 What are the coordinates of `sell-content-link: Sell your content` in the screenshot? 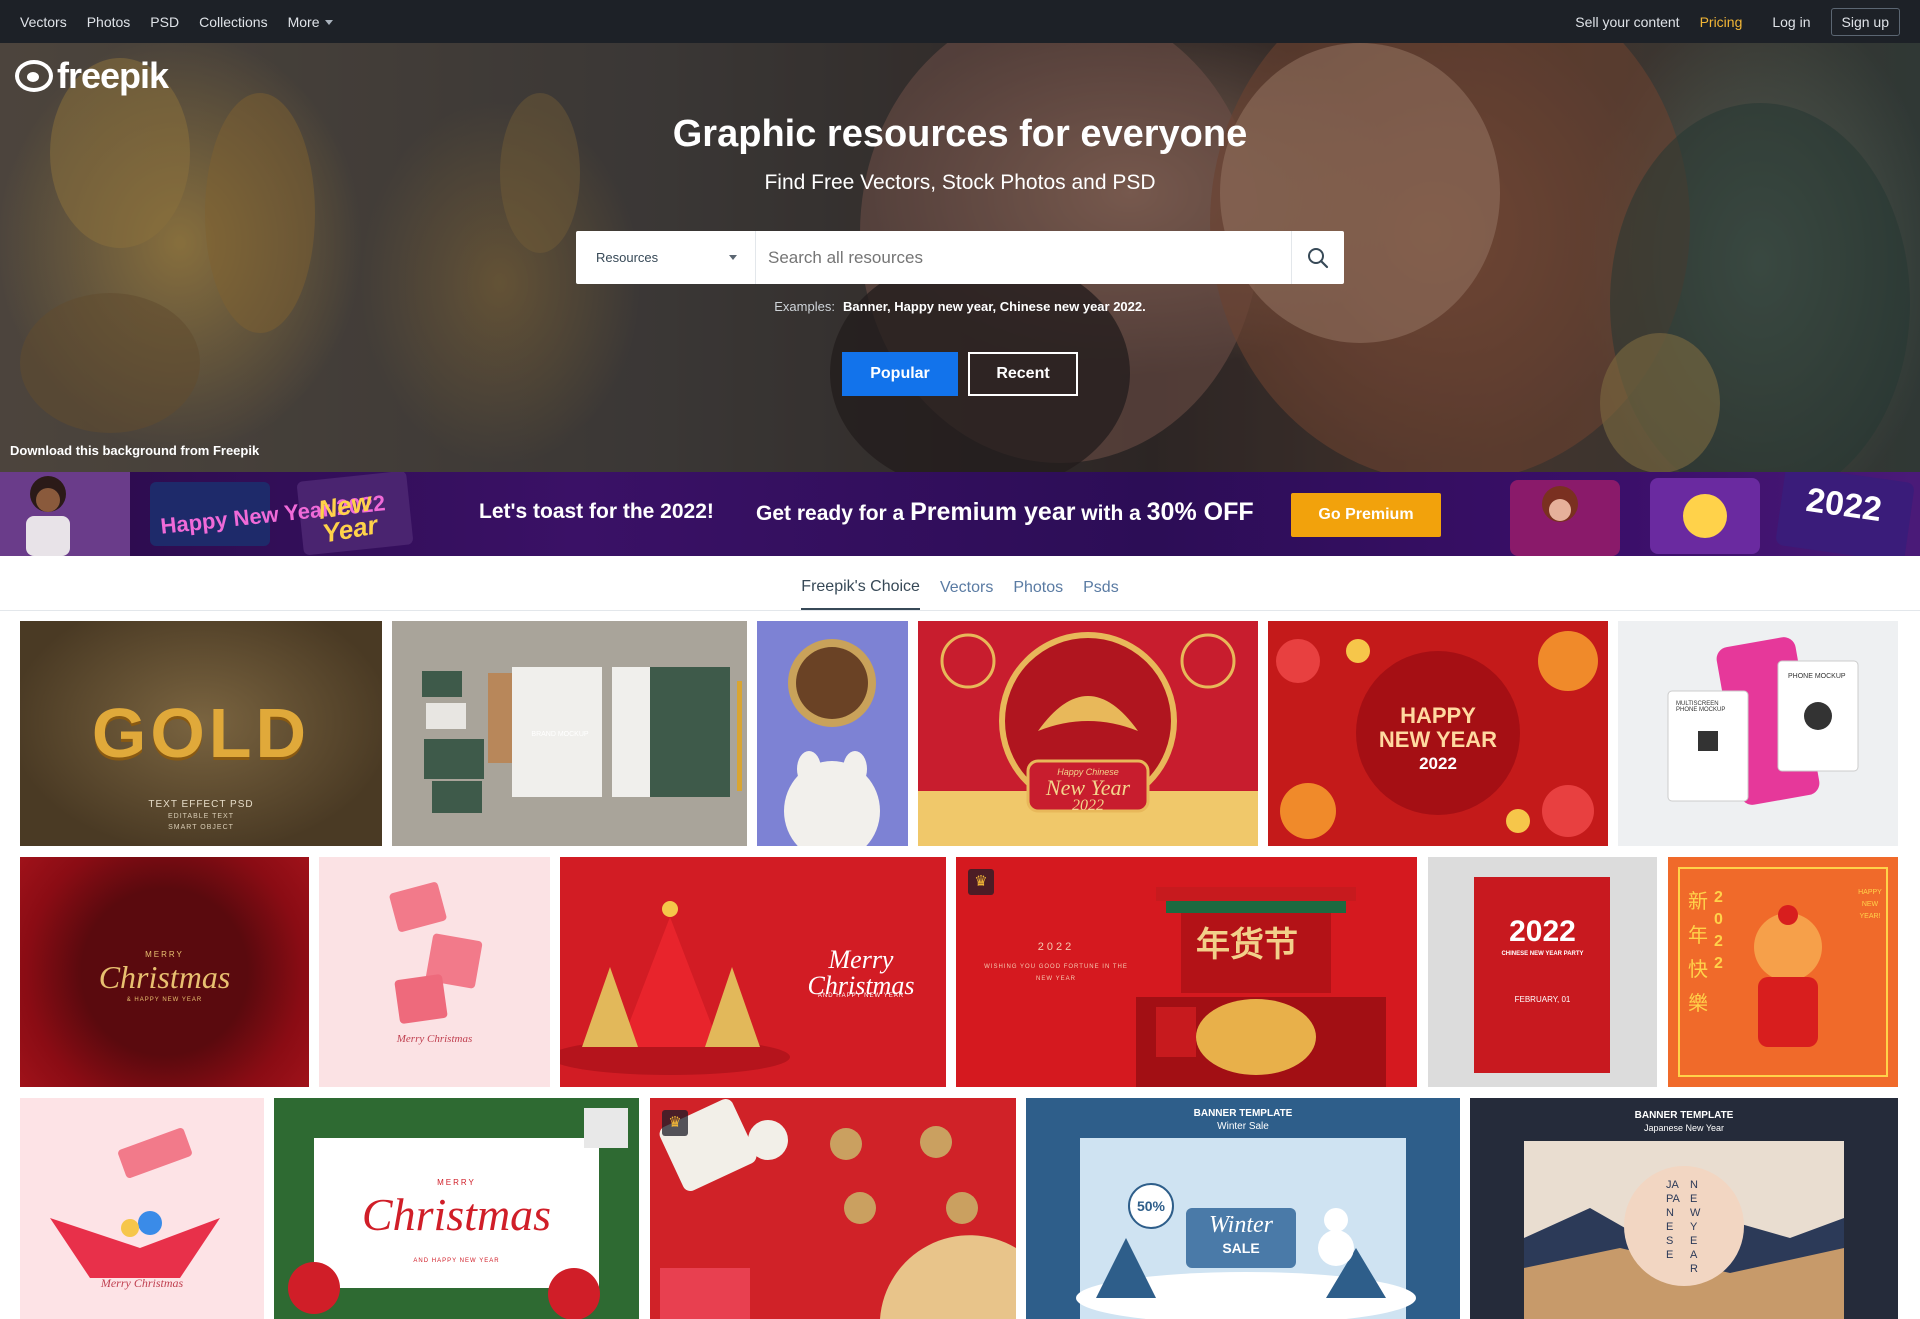 It's located at (1627, 22).